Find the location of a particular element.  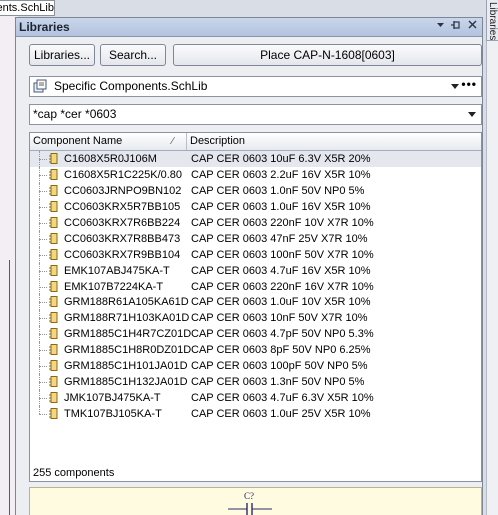

column-header-label: Description is located at coordinates (218, 141).